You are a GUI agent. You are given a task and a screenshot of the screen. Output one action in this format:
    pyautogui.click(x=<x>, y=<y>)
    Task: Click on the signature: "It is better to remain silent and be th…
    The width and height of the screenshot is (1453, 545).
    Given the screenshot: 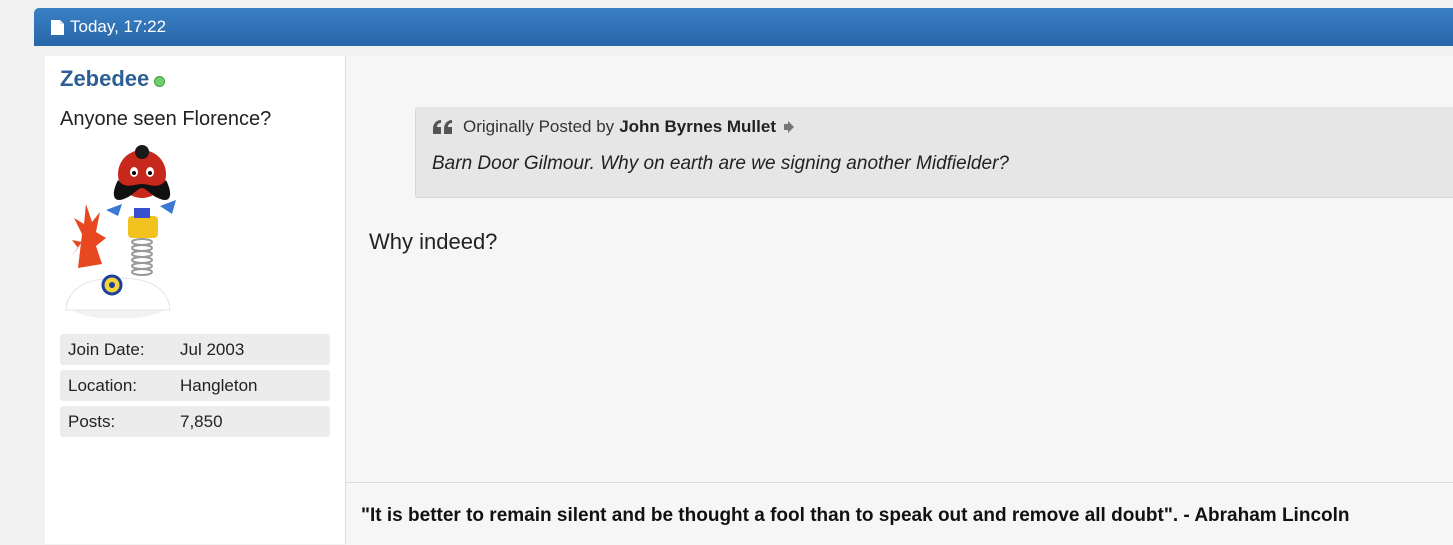 What is the action you would take?
    pyautogui.click(x=899, y=513)
    